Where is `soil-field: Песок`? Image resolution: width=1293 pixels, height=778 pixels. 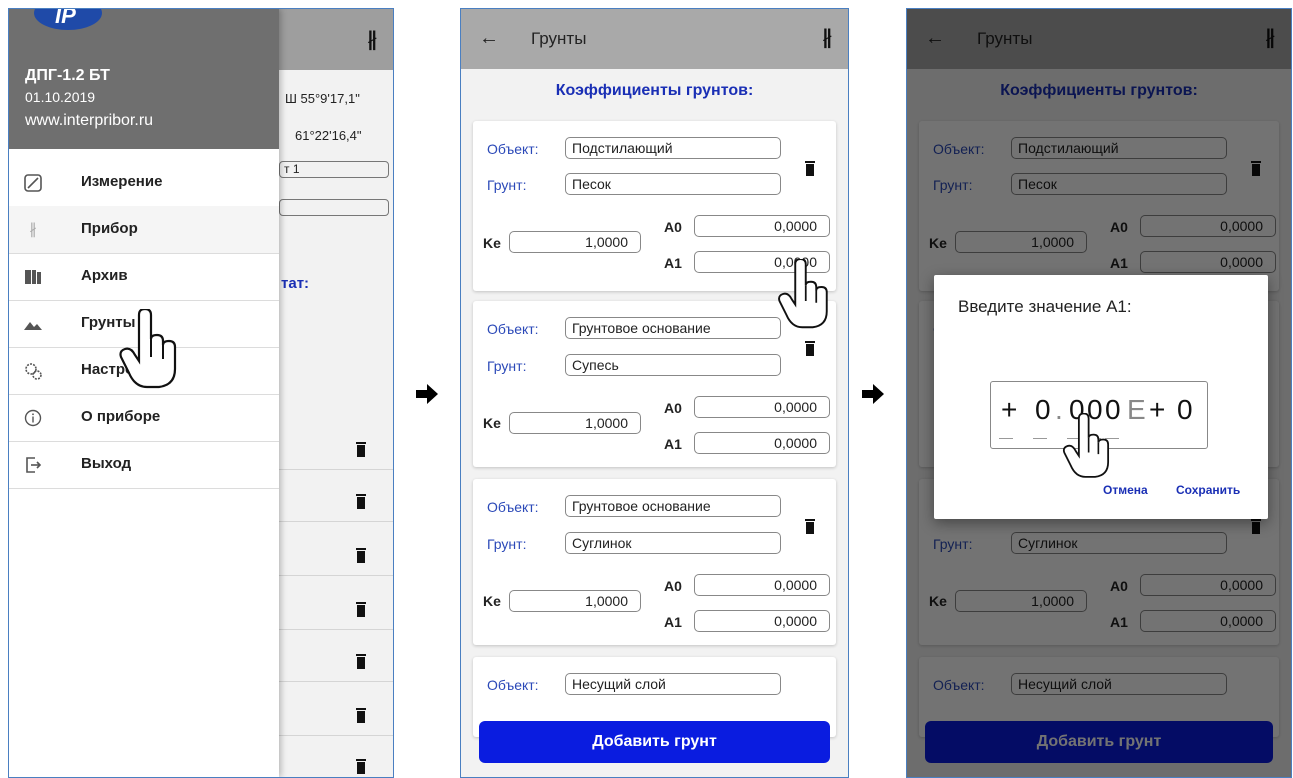
soil-field: Песок is located at coordinates (673, 184).